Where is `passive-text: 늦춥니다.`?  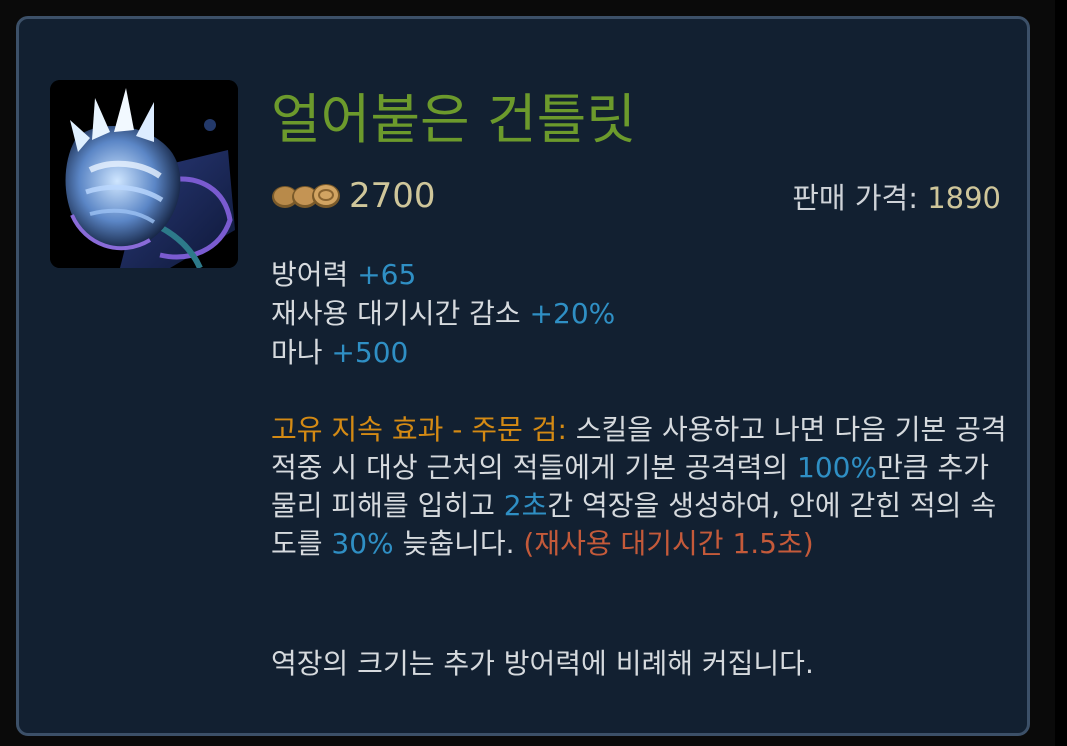
passive-text: 늦춥니다. is located at coordinates (458, 543).